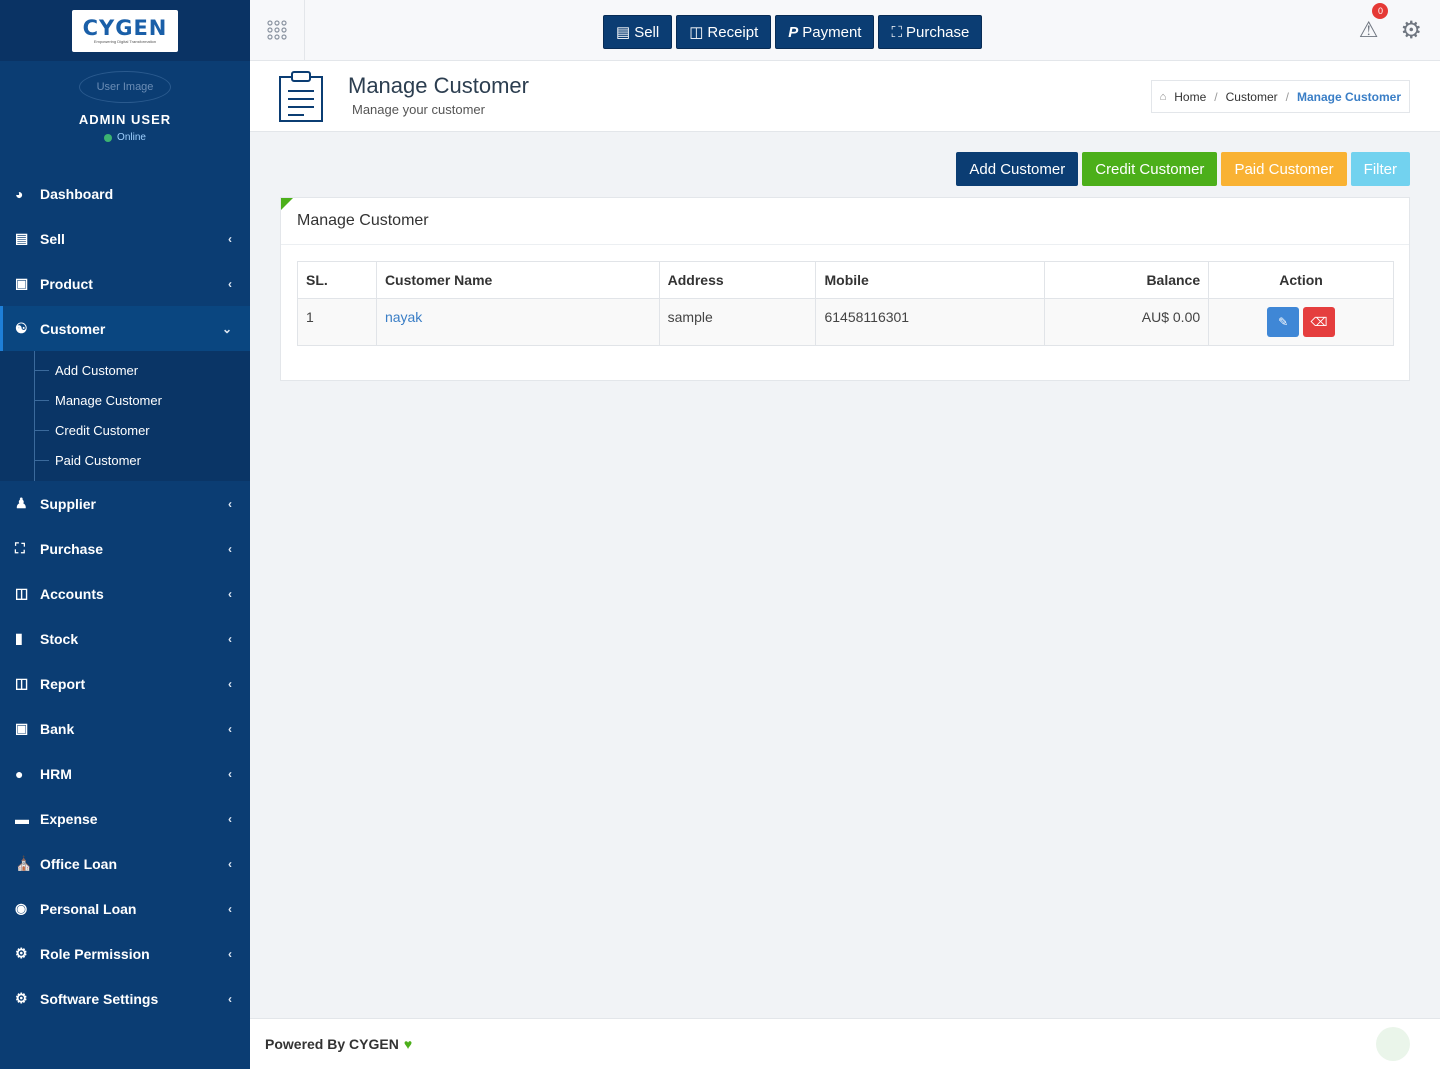 The width and height of the screenshot is (1440, 1069). I want to click on logo: CYGEN Empowering Digital Transformation, so click(125, 30).